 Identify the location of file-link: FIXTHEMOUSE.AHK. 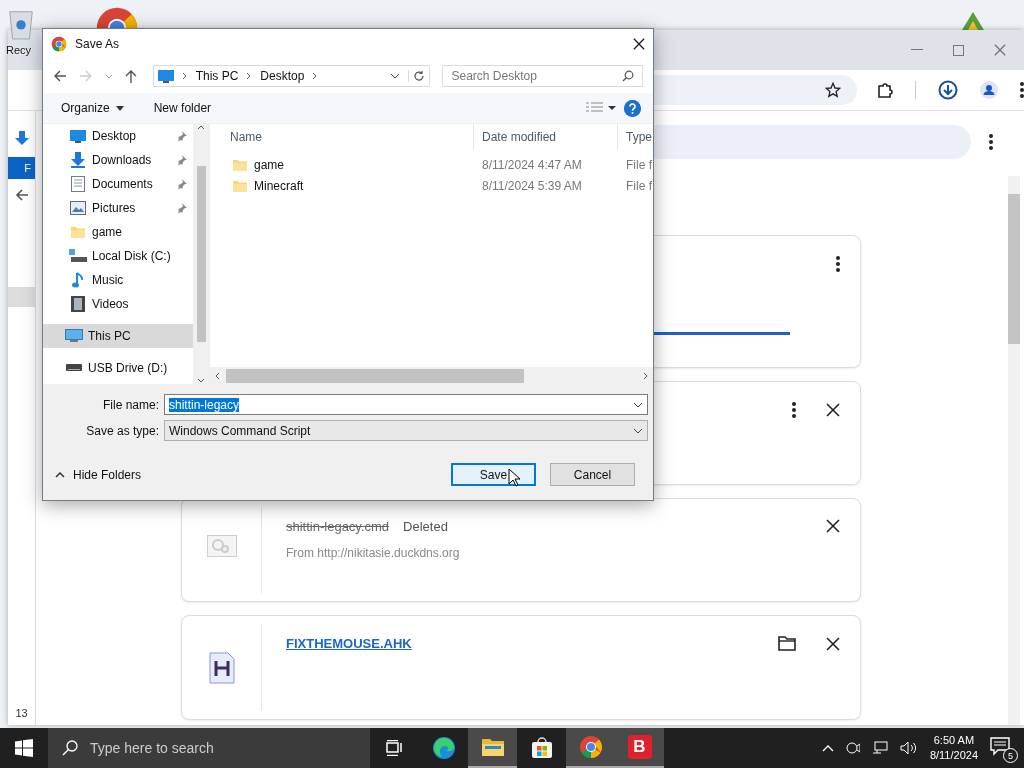
(573, 643).